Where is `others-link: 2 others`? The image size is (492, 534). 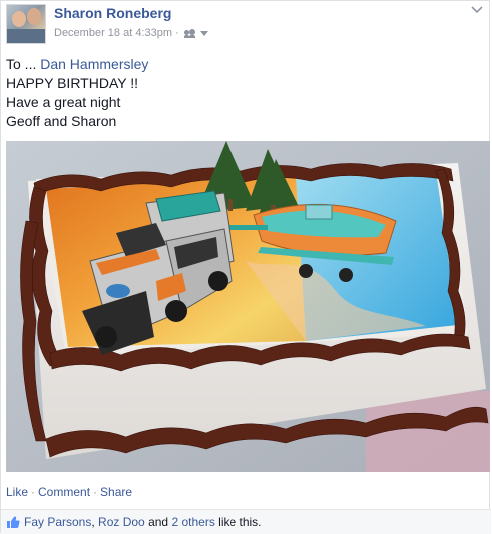
others-link: 2 others is located at coordinates (192, 522).